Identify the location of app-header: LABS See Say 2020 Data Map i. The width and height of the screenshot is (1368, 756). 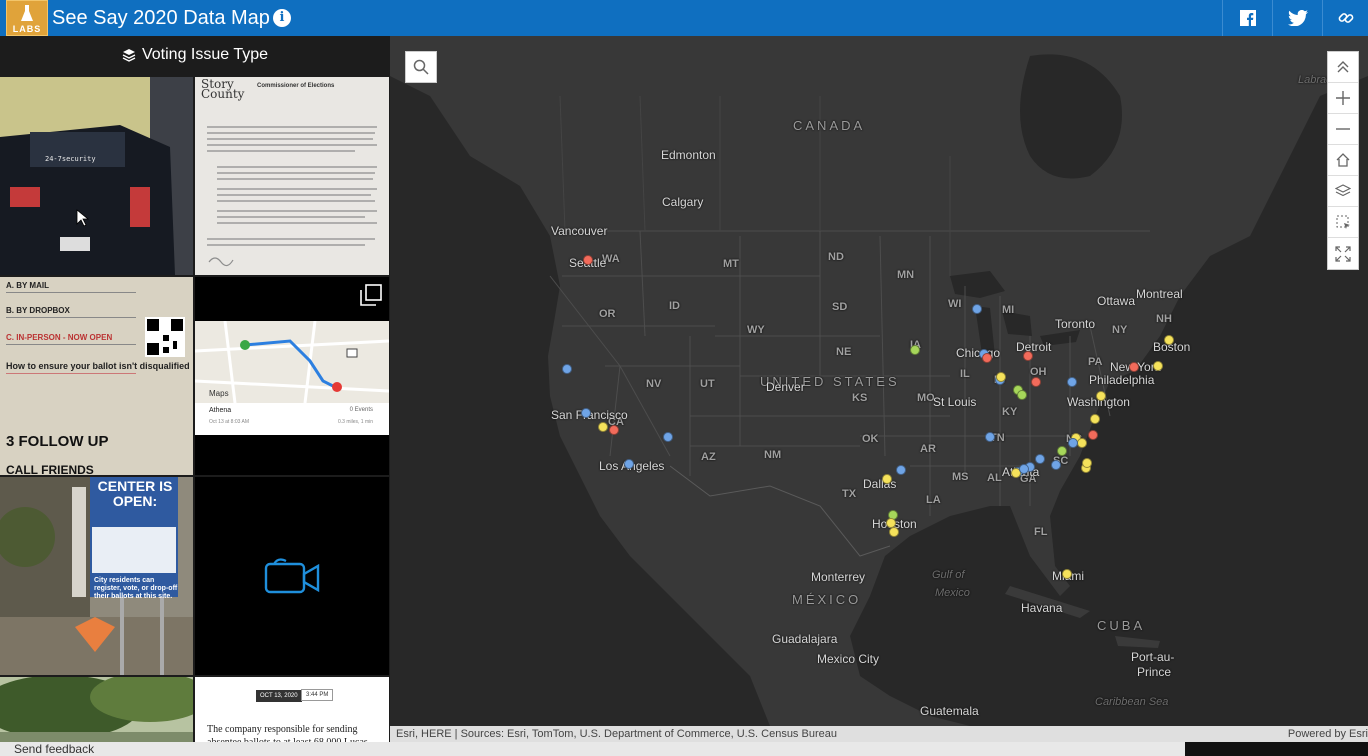
(684, 18).